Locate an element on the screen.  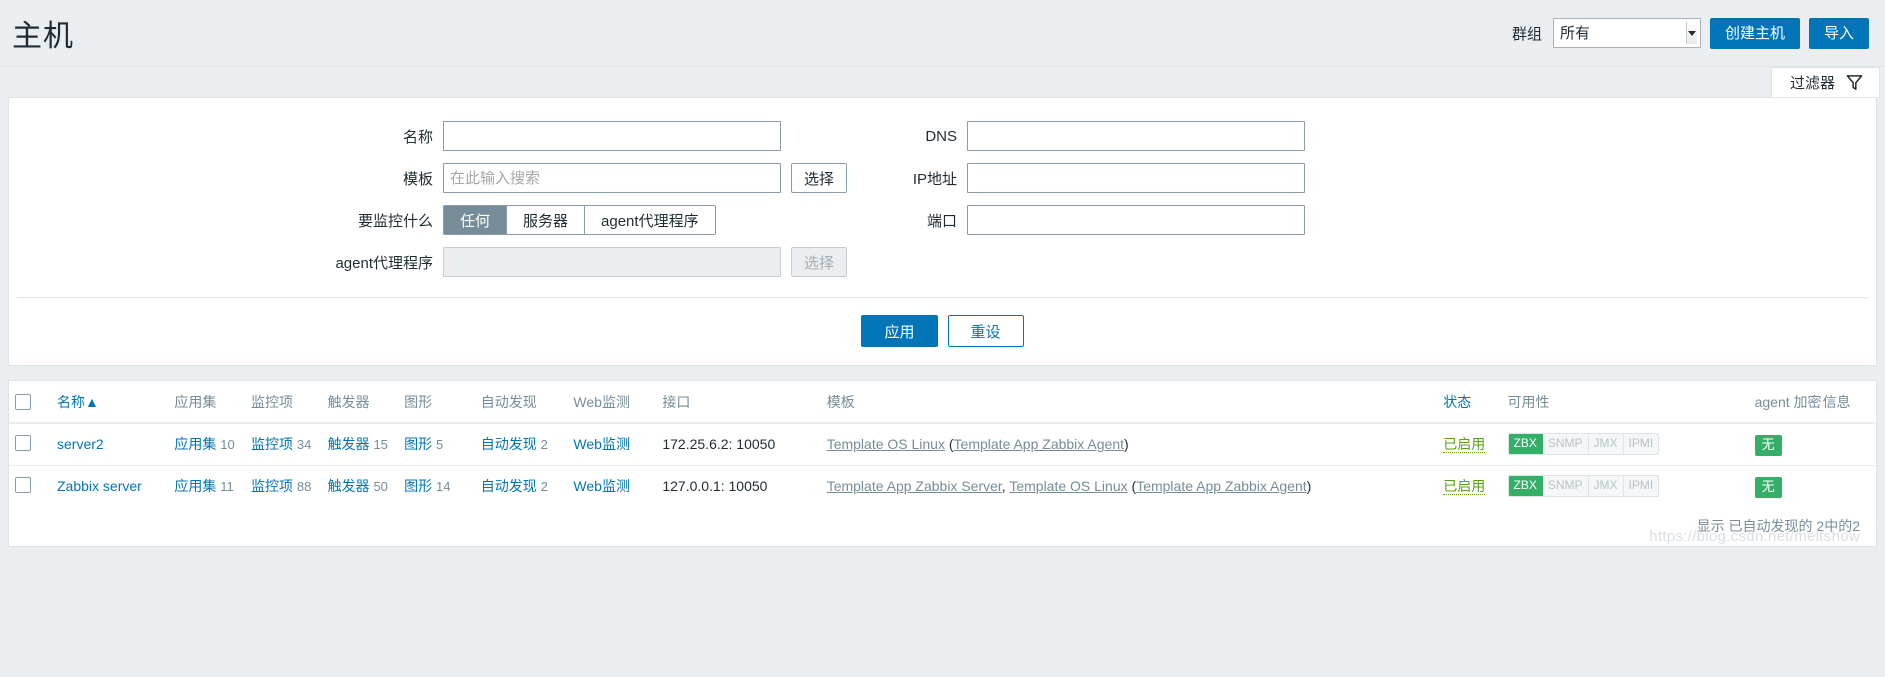
column-header-templates: 模板 is located at coordinates (1129, 402).